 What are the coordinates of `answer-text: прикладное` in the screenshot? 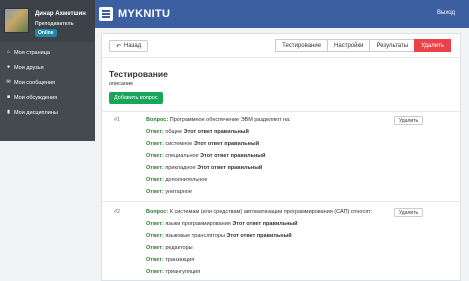 It's located at (180, 168).